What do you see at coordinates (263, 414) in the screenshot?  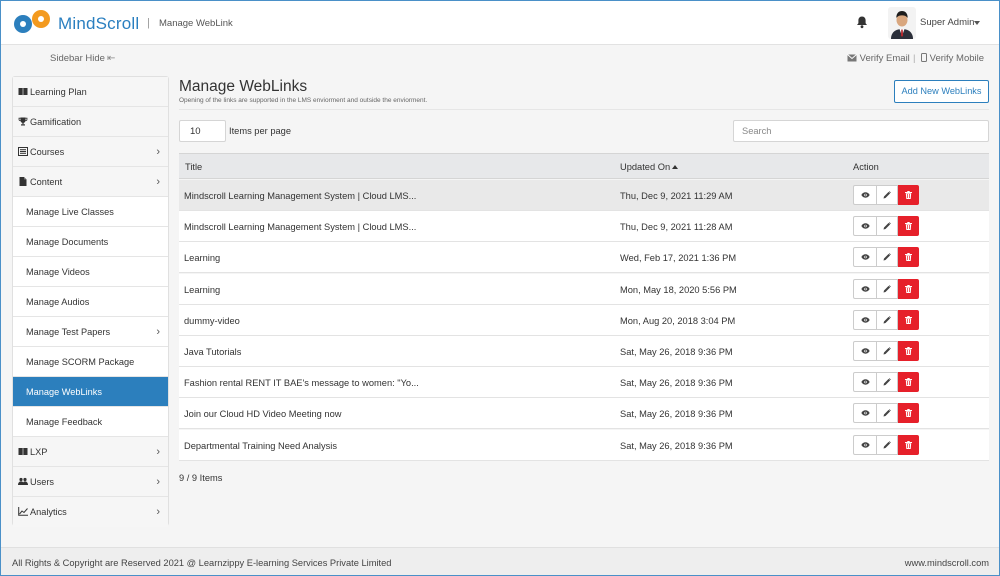 I see `row-title: Join our Cloud HD Video Meeting now` at bounding box center [263, 414].